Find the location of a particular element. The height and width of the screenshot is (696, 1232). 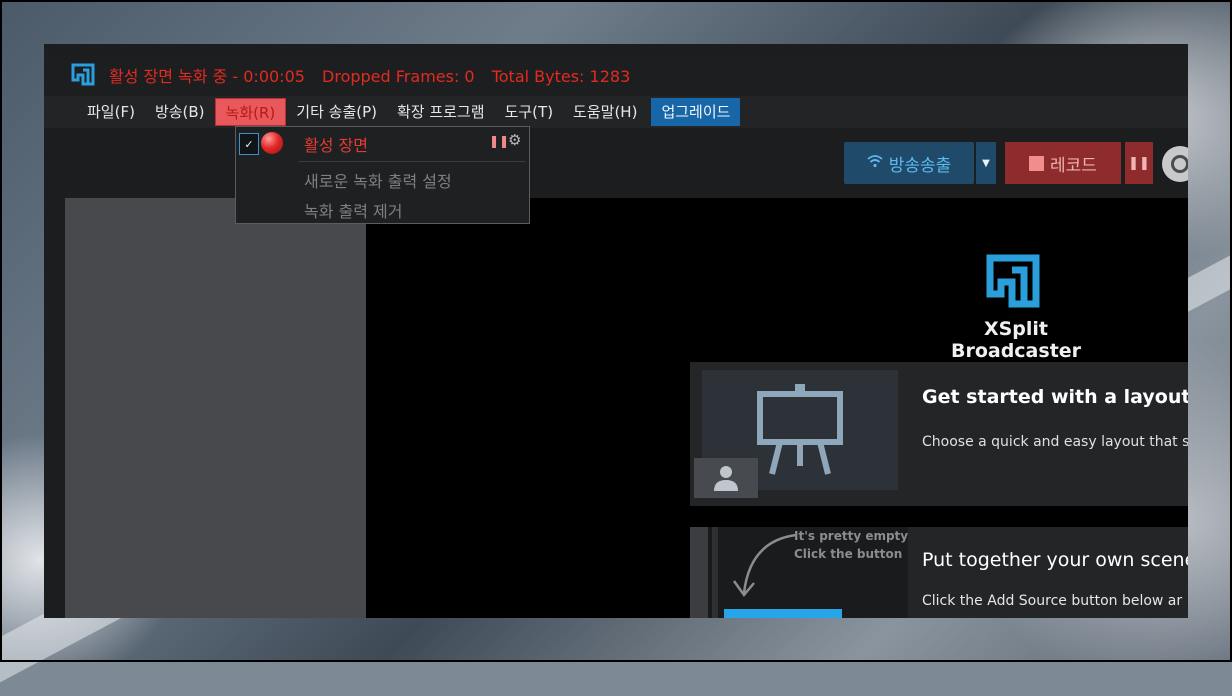

record-pause-button: ❚❚ is located at coordinates (1139, 163).